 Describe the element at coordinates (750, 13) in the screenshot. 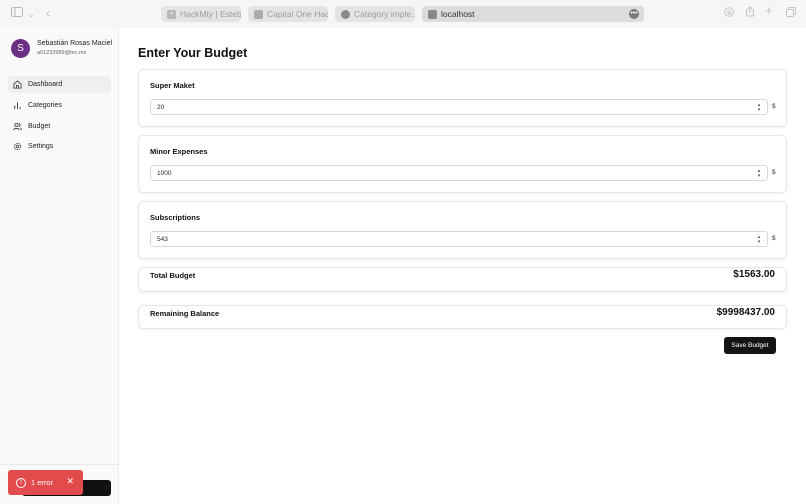

I see `share-icon` at that location.